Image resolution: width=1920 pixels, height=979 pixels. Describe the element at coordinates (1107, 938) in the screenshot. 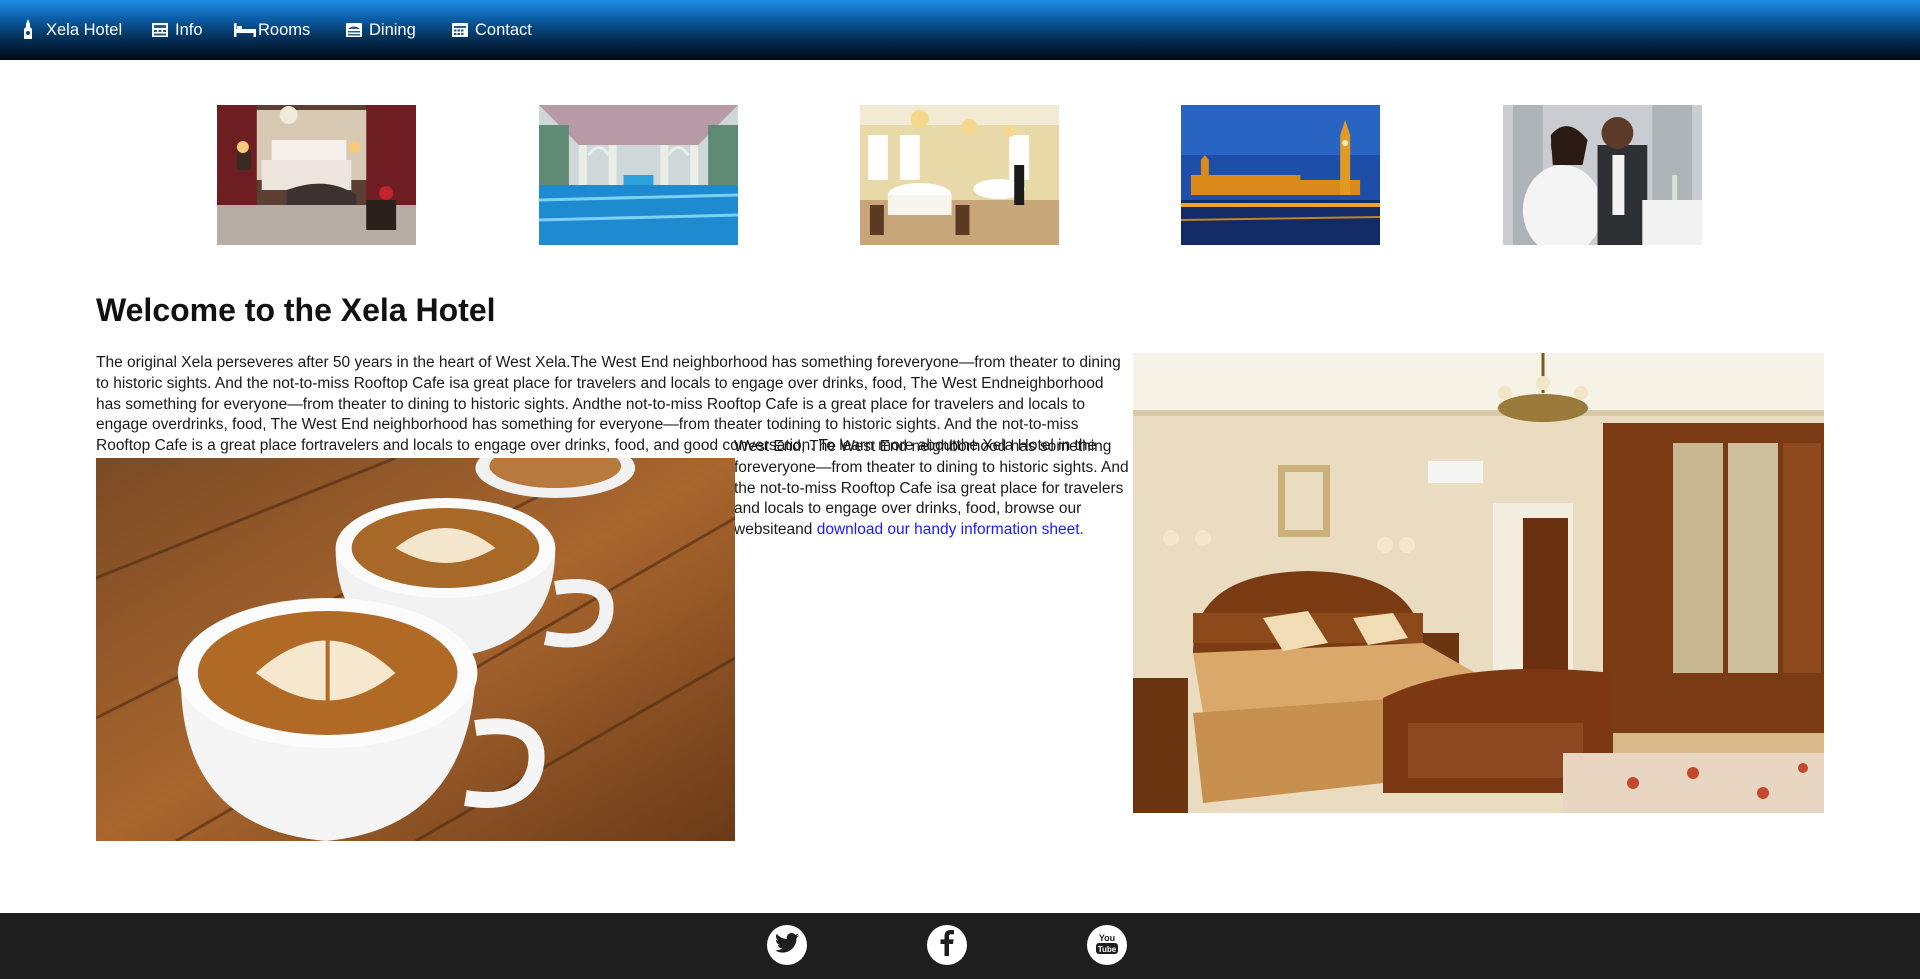

I see `svg-text: You` at that location.